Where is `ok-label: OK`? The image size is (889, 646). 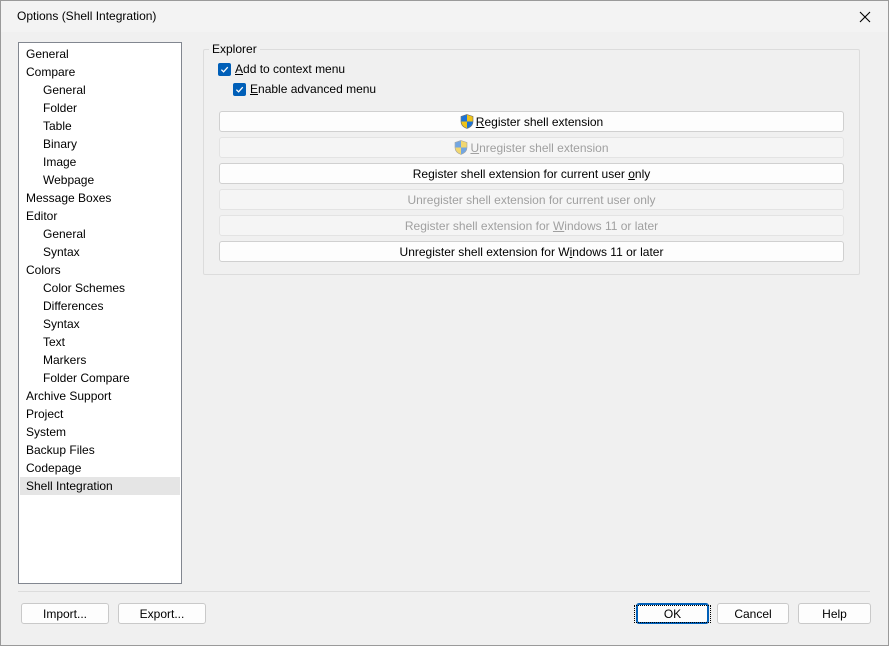
ok-label: OK is located at coordinates (672, 613).